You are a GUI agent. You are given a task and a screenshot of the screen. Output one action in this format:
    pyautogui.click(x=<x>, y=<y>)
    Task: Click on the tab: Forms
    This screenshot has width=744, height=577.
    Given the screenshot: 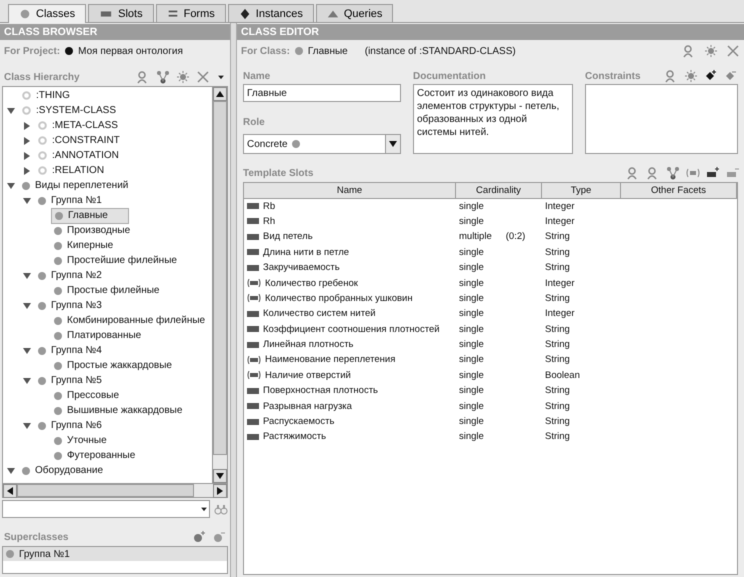 What is the action you would take?
    pyautogui.click(x=191, y=13)
    